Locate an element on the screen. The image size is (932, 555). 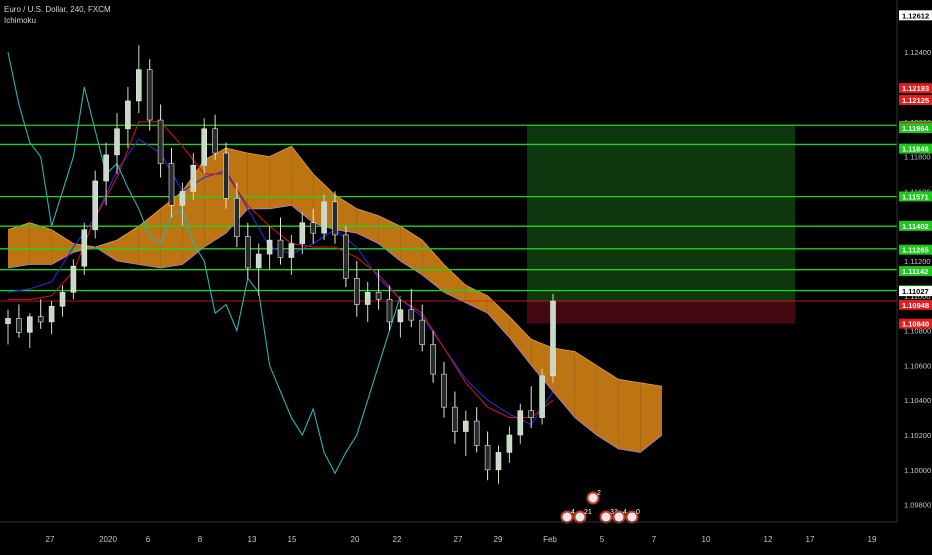
price-label-text: 1.12612 is located at coordinates (915, 15).